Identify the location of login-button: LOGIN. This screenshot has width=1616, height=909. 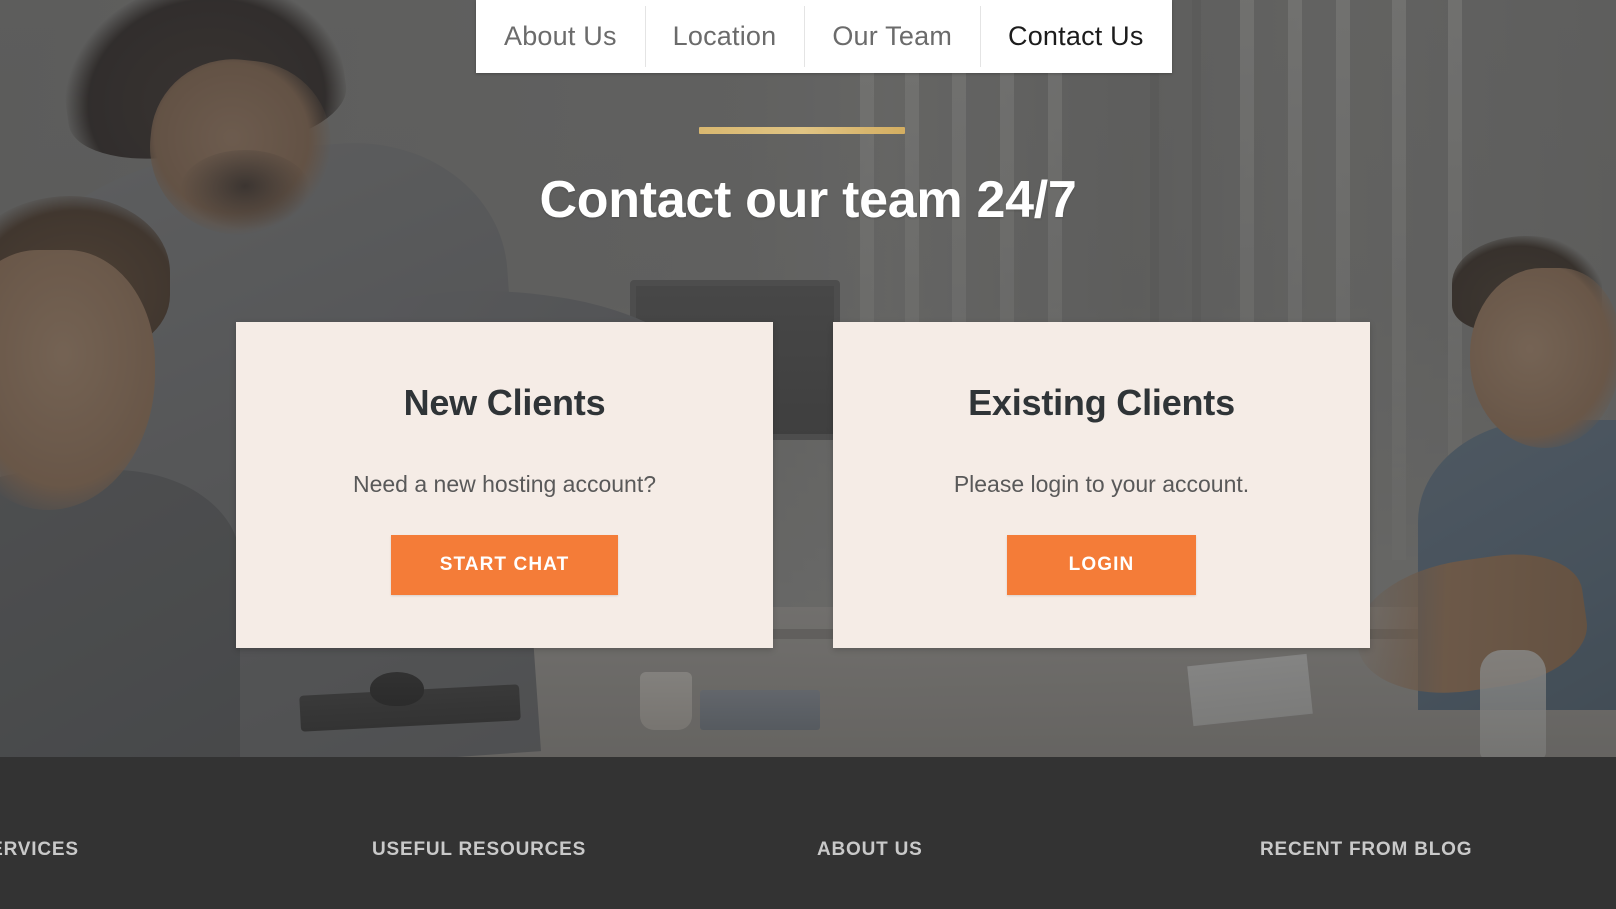
(1101, 565).